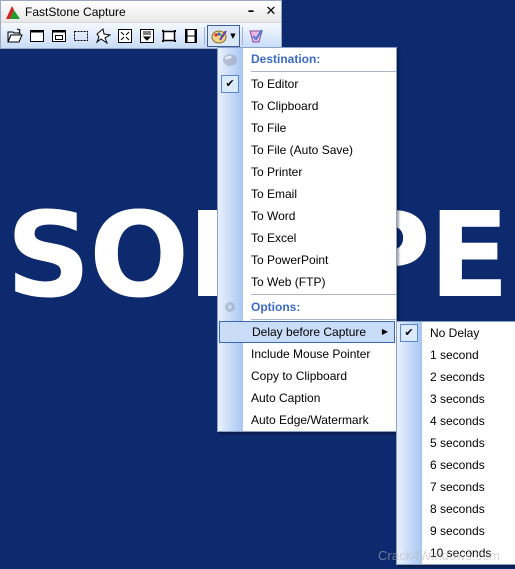  What do you see at coordinates (311, 354) in the screenshot?
I see `menu-item-label: Include Mouse Pointer` at bounding box center [311, 354].